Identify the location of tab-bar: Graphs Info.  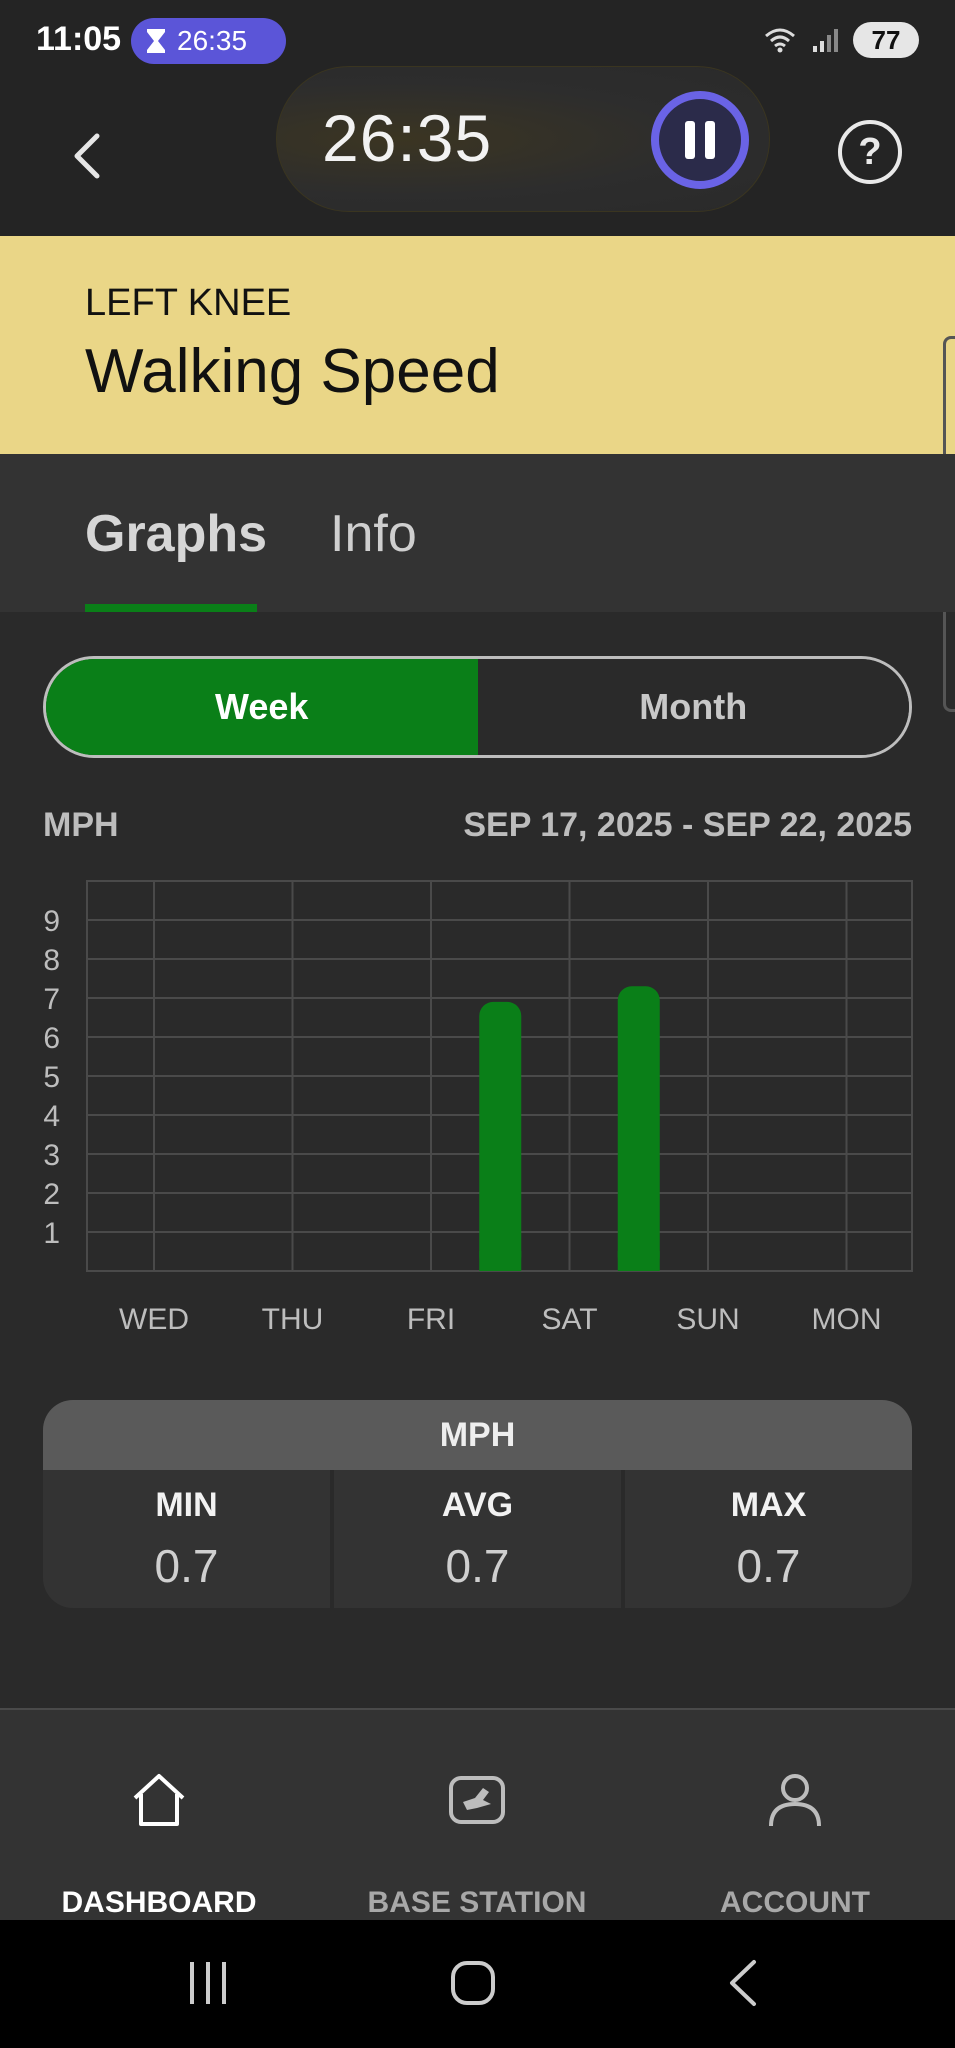
(477, 533).